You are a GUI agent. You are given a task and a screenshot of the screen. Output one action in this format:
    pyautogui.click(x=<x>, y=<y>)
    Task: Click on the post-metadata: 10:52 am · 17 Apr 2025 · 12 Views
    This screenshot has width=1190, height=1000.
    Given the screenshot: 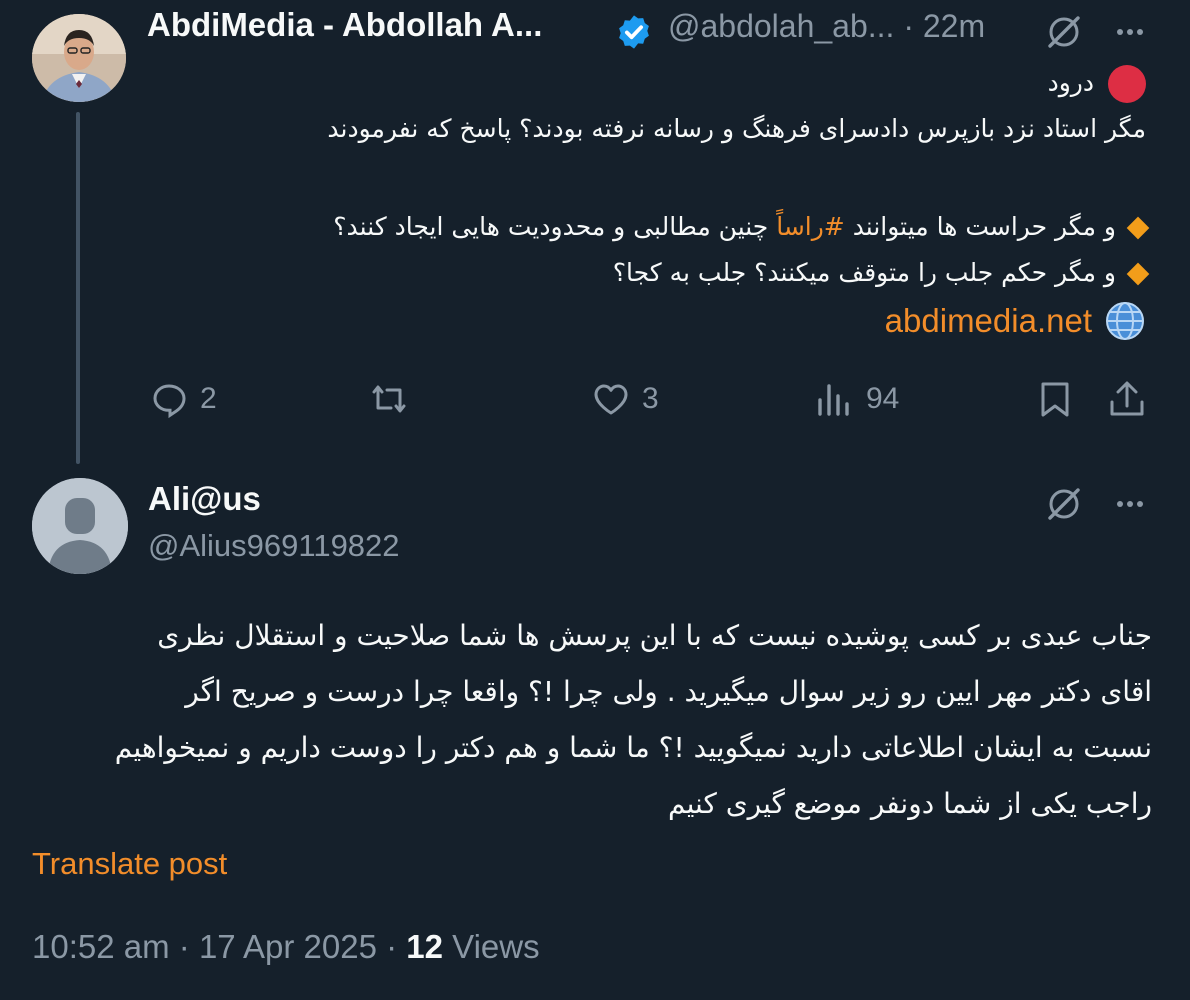 What is the action you would take?
    pyautogui.click(x=286, y=946)
    